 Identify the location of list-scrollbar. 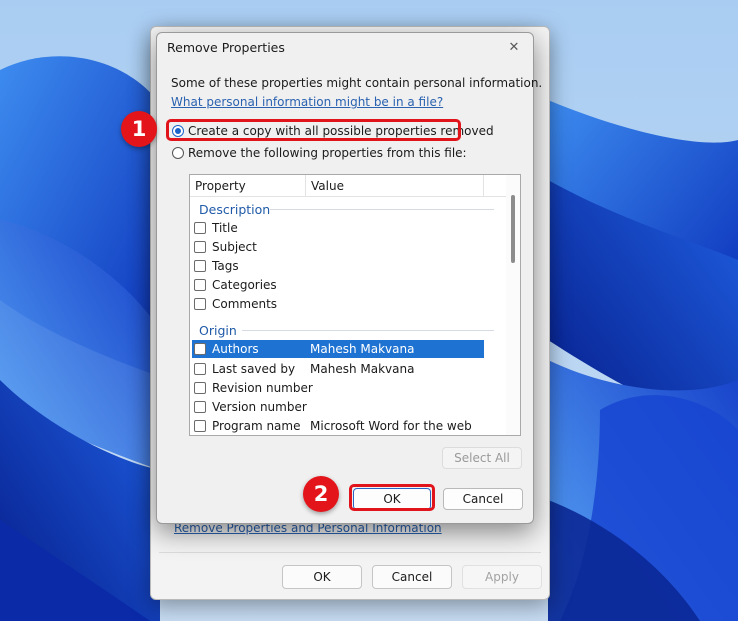
(513, 305).